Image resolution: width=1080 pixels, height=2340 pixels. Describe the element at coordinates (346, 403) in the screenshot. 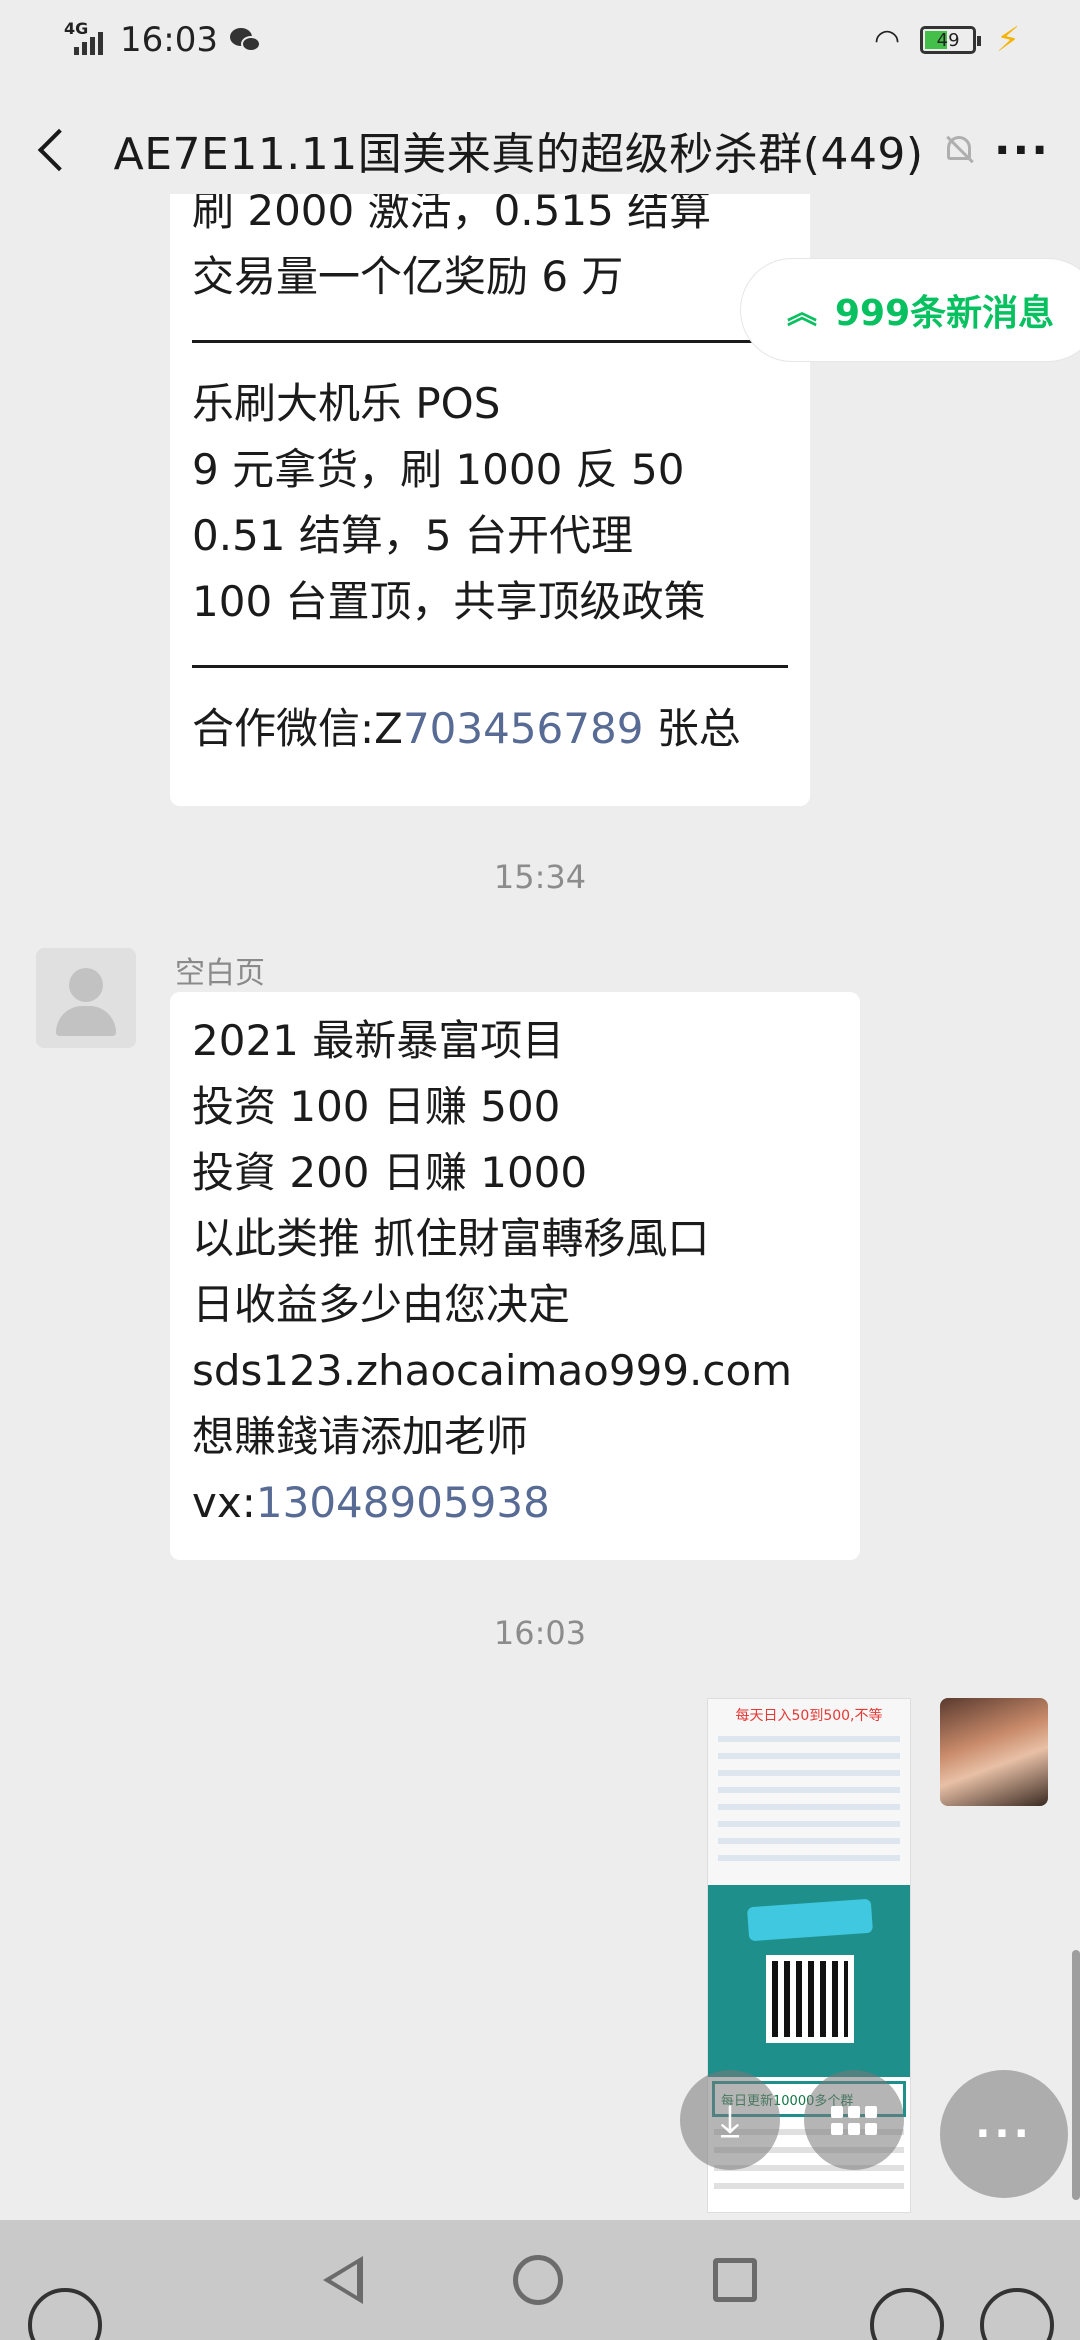

I see `message-line: 乐刷大机乐 POS` at that location.